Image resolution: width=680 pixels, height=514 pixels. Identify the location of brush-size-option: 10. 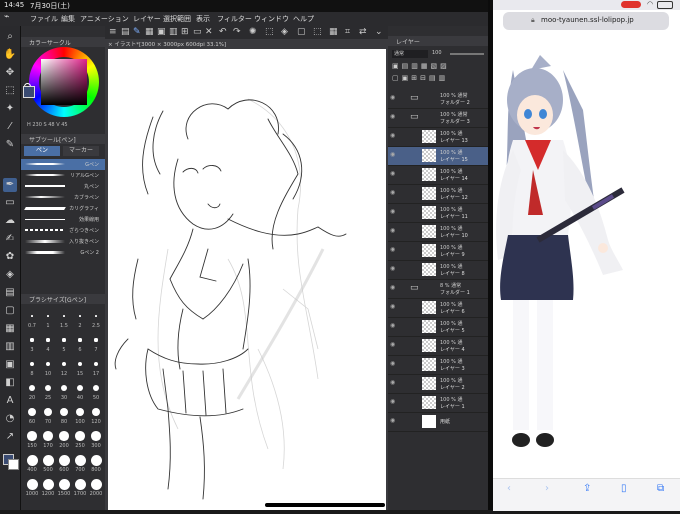
(48, 367).